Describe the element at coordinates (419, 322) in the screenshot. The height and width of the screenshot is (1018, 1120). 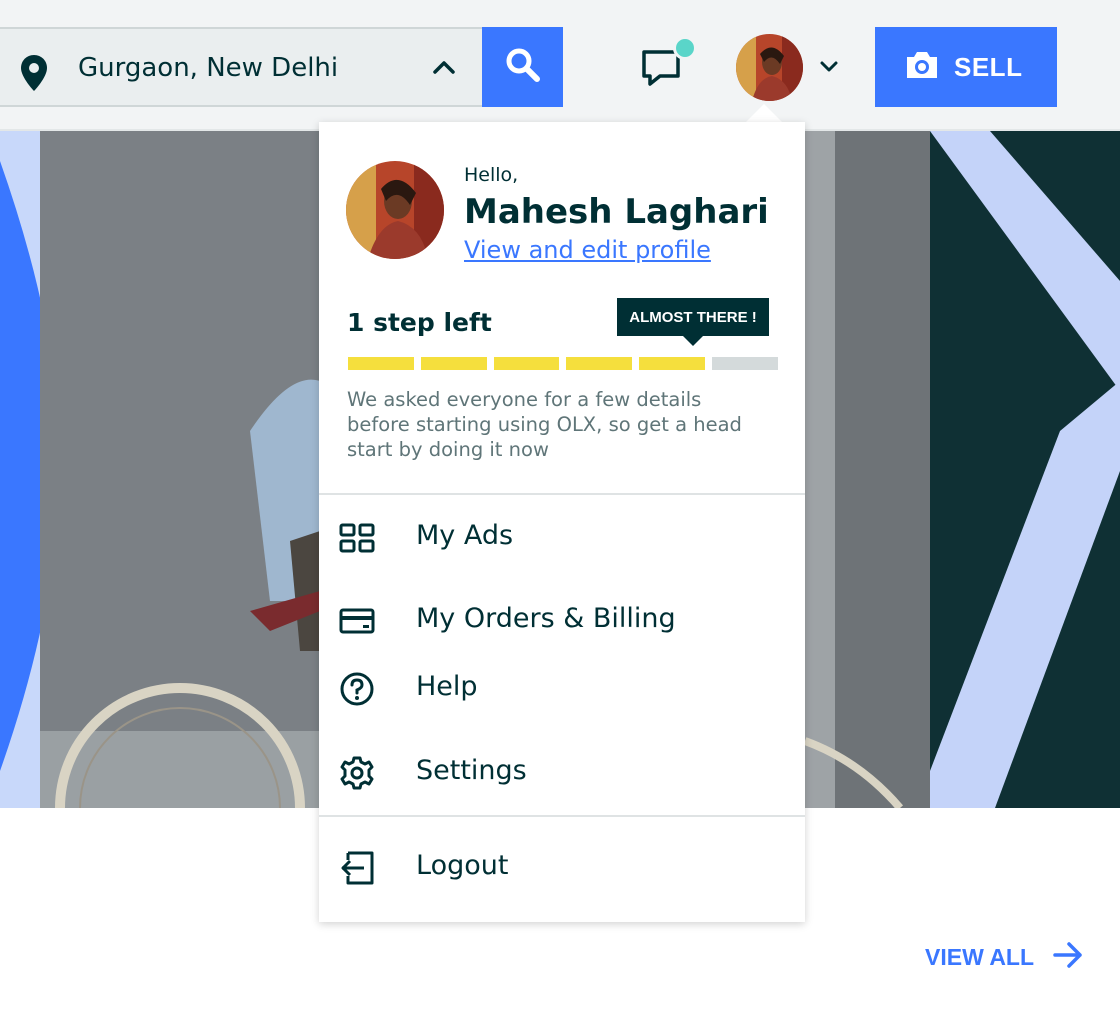
I see `steps-left-label: 1 step left` at that location.